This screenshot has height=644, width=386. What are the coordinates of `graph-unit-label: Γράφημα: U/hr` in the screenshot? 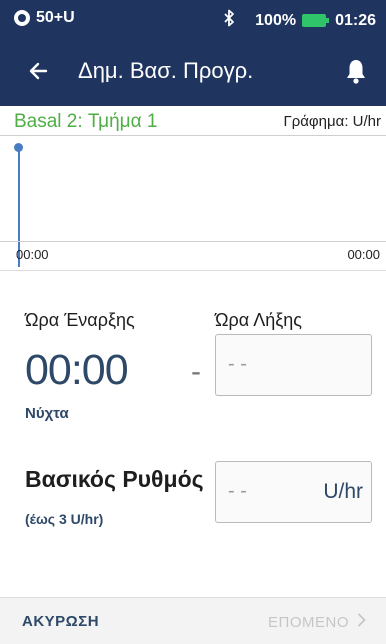 It's located at (332, 121).